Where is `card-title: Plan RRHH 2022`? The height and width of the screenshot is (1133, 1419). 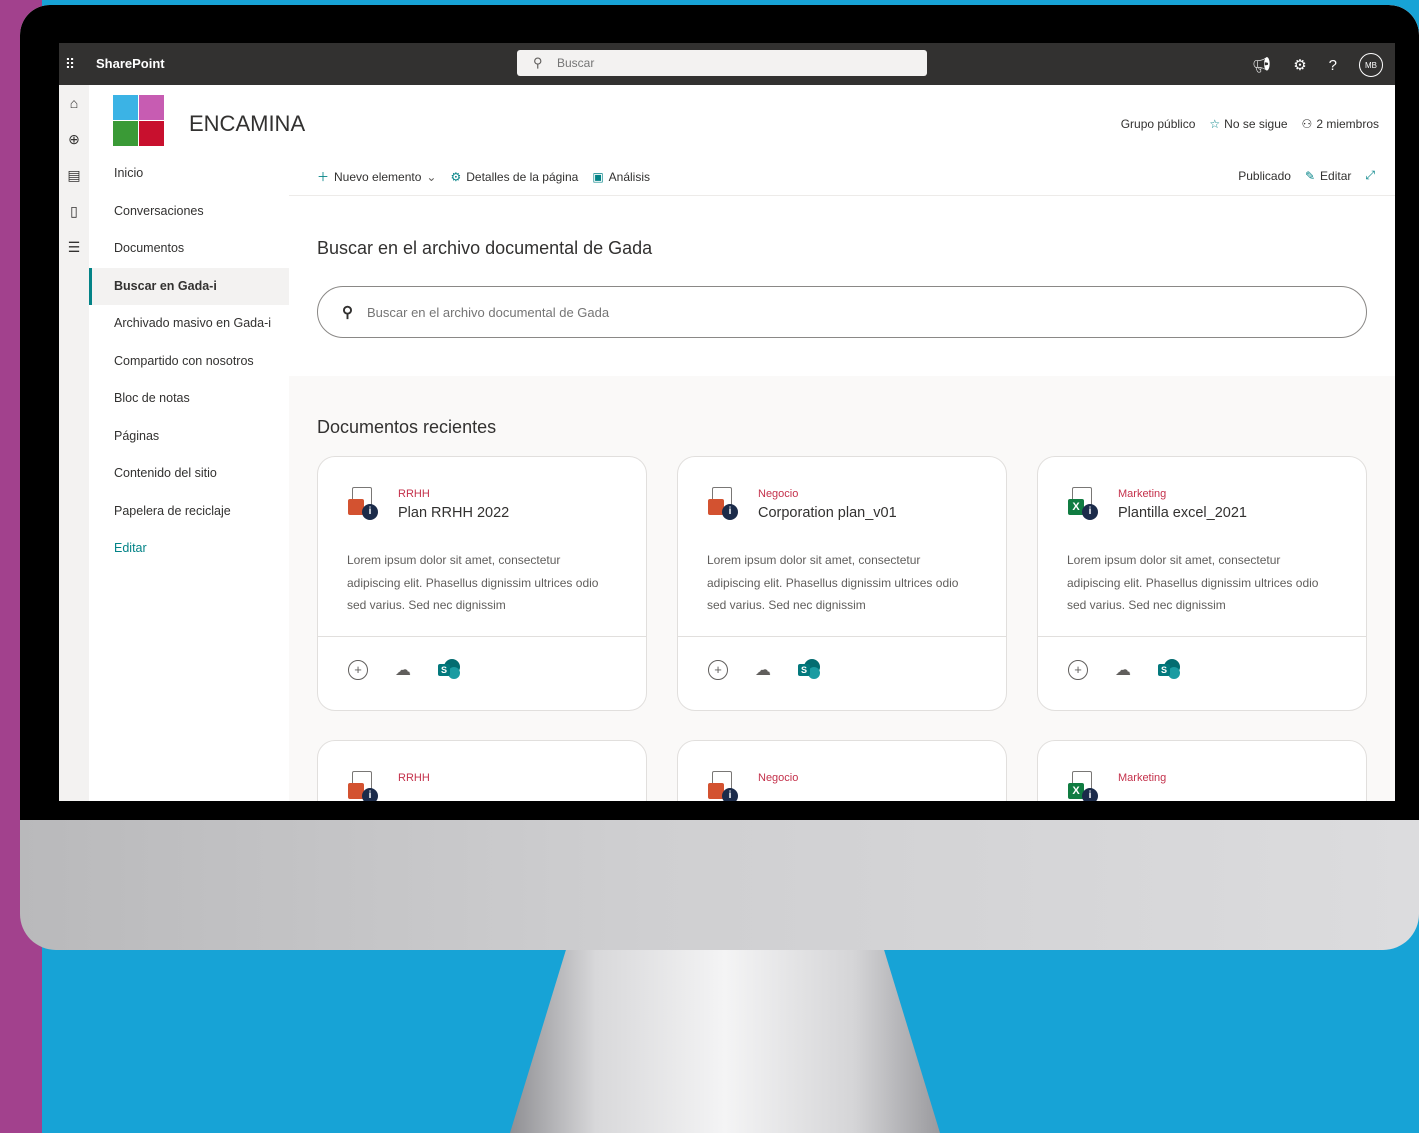 card-title: Plan RRHH 2022 is located at coordinates (453, 513).